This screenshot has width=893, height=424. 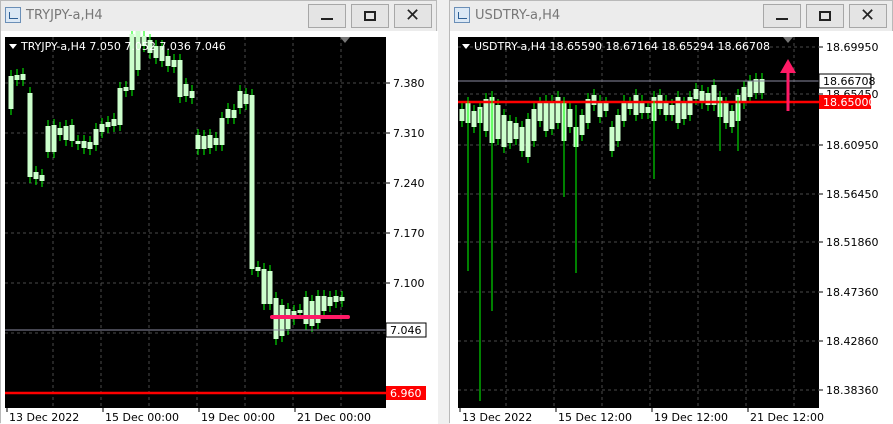 I want to click on price-label: 7.380, so click(x=409, y=83).